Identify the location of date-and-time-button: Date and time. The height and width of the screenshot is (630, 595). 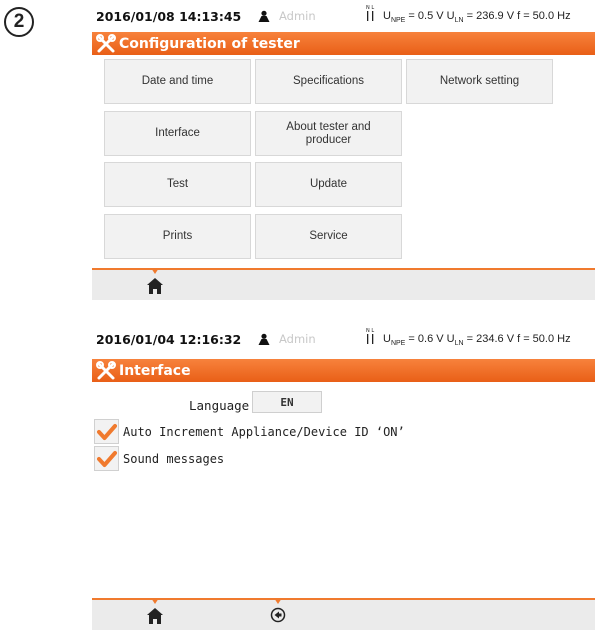
(177, 81).